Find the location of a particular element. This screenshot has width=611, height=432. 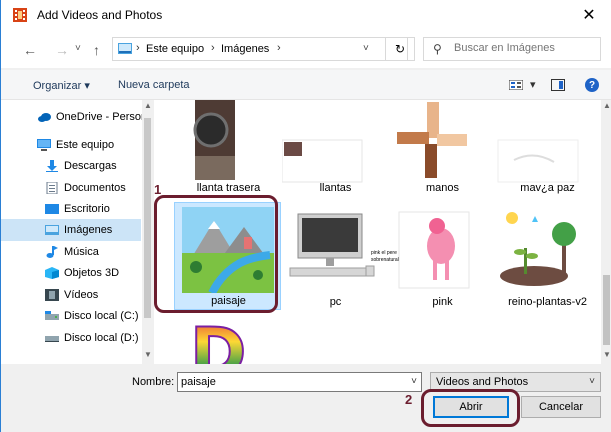

sidebar-item-escritorio: Escritorio is located at coordinates (71, 209).